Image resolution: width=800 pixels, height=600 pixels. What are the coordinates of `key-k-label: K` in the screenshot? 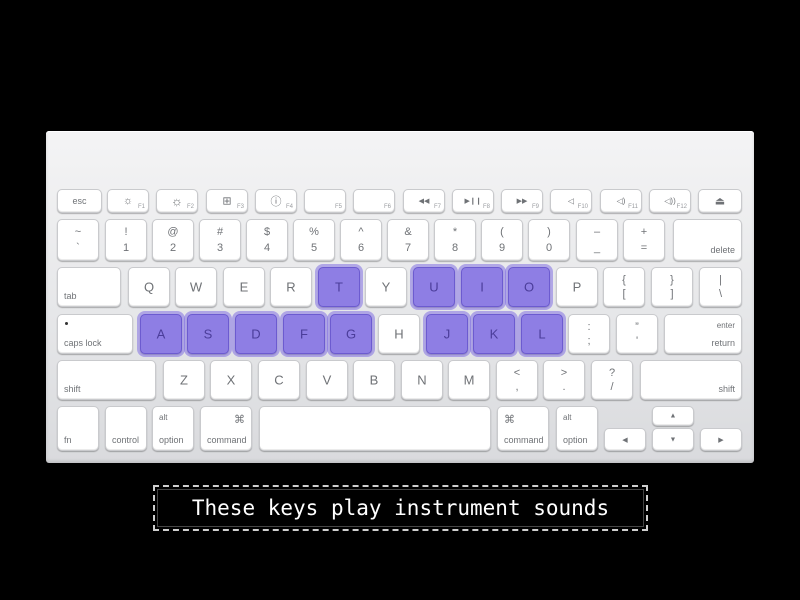 It's located at (494, 334).